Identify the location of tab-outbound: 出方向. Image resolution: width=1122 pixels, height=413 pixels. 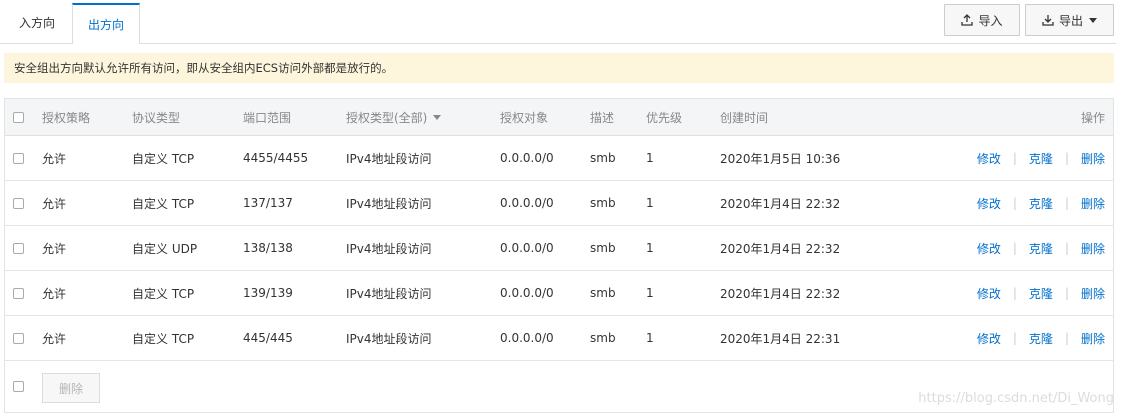
(106, 23).